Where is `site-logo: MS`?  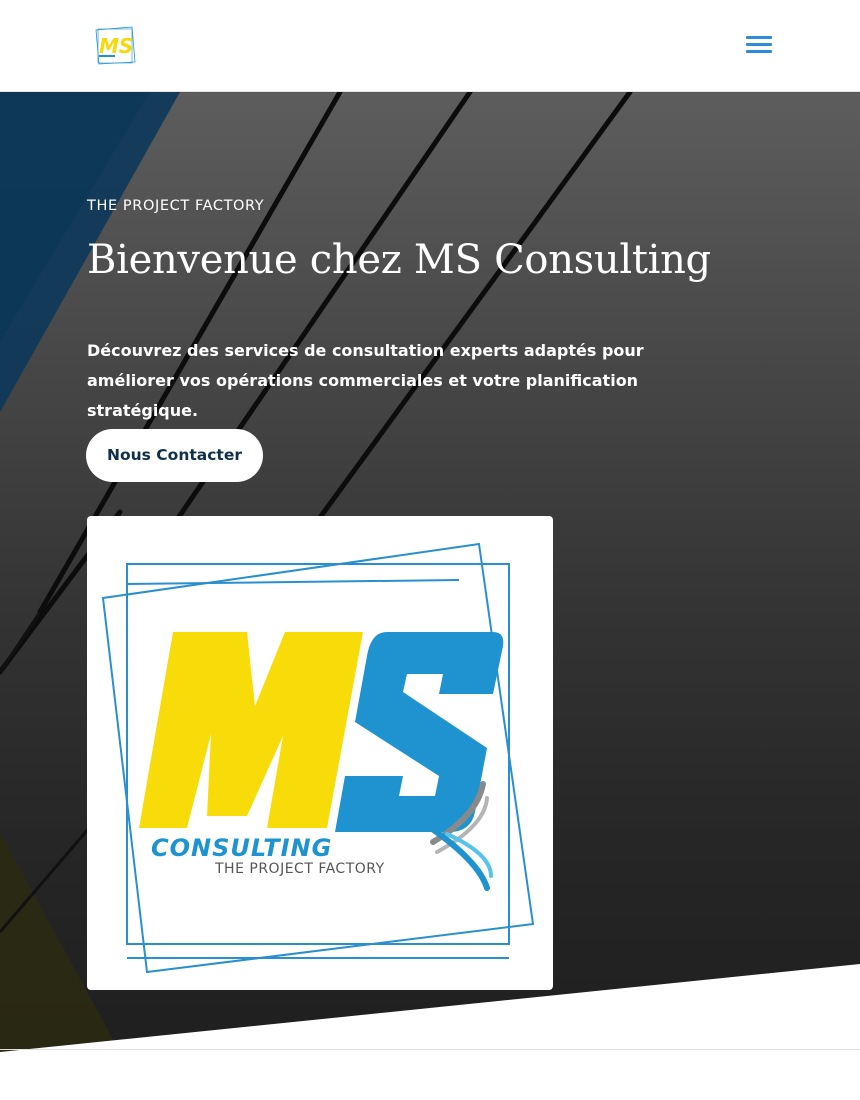
site-logo: MS is located at coordinates (115, 45).